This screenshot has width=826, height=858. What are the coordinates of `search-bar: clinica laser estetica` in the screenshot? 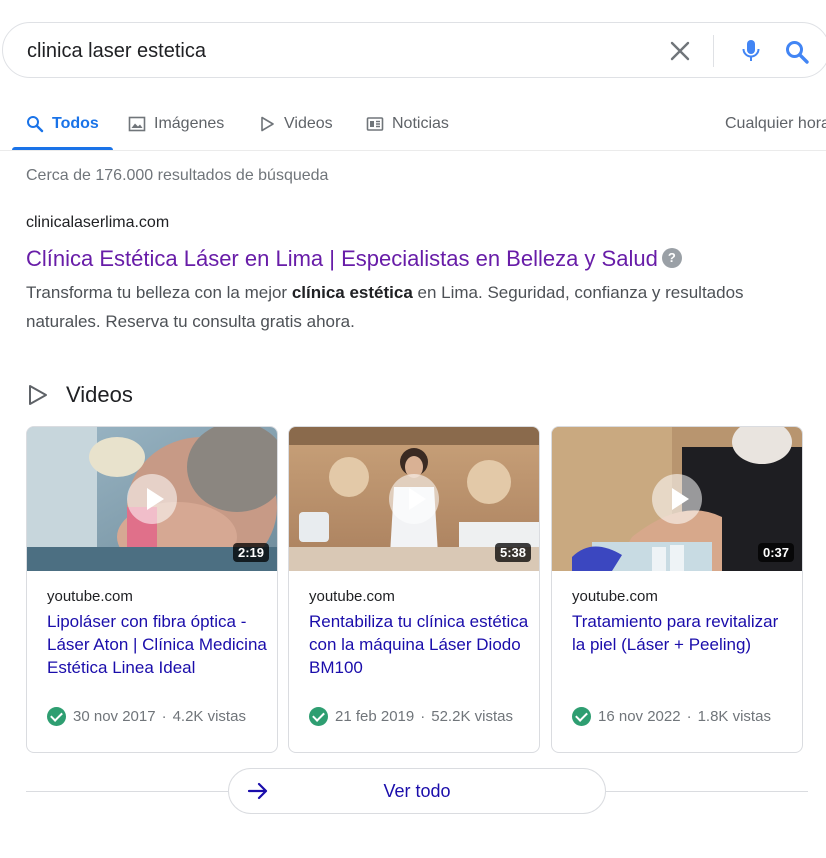 It's located at (414, 50).